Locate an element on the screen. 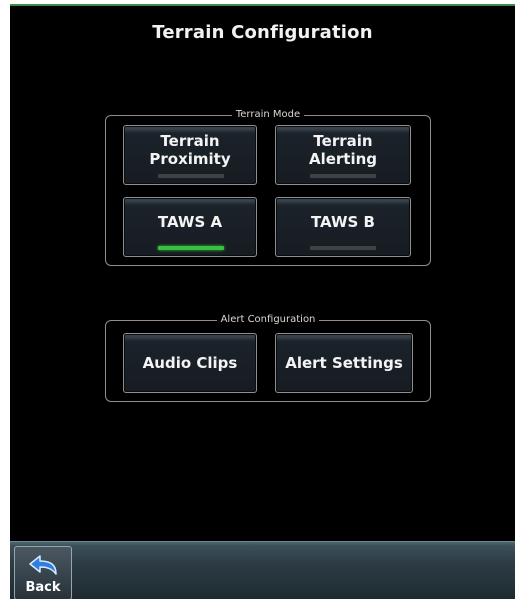 The width and height of the screenshot is (515, 599). terrain-alerting-line1: Terrain is located at coordinates (343, 141).